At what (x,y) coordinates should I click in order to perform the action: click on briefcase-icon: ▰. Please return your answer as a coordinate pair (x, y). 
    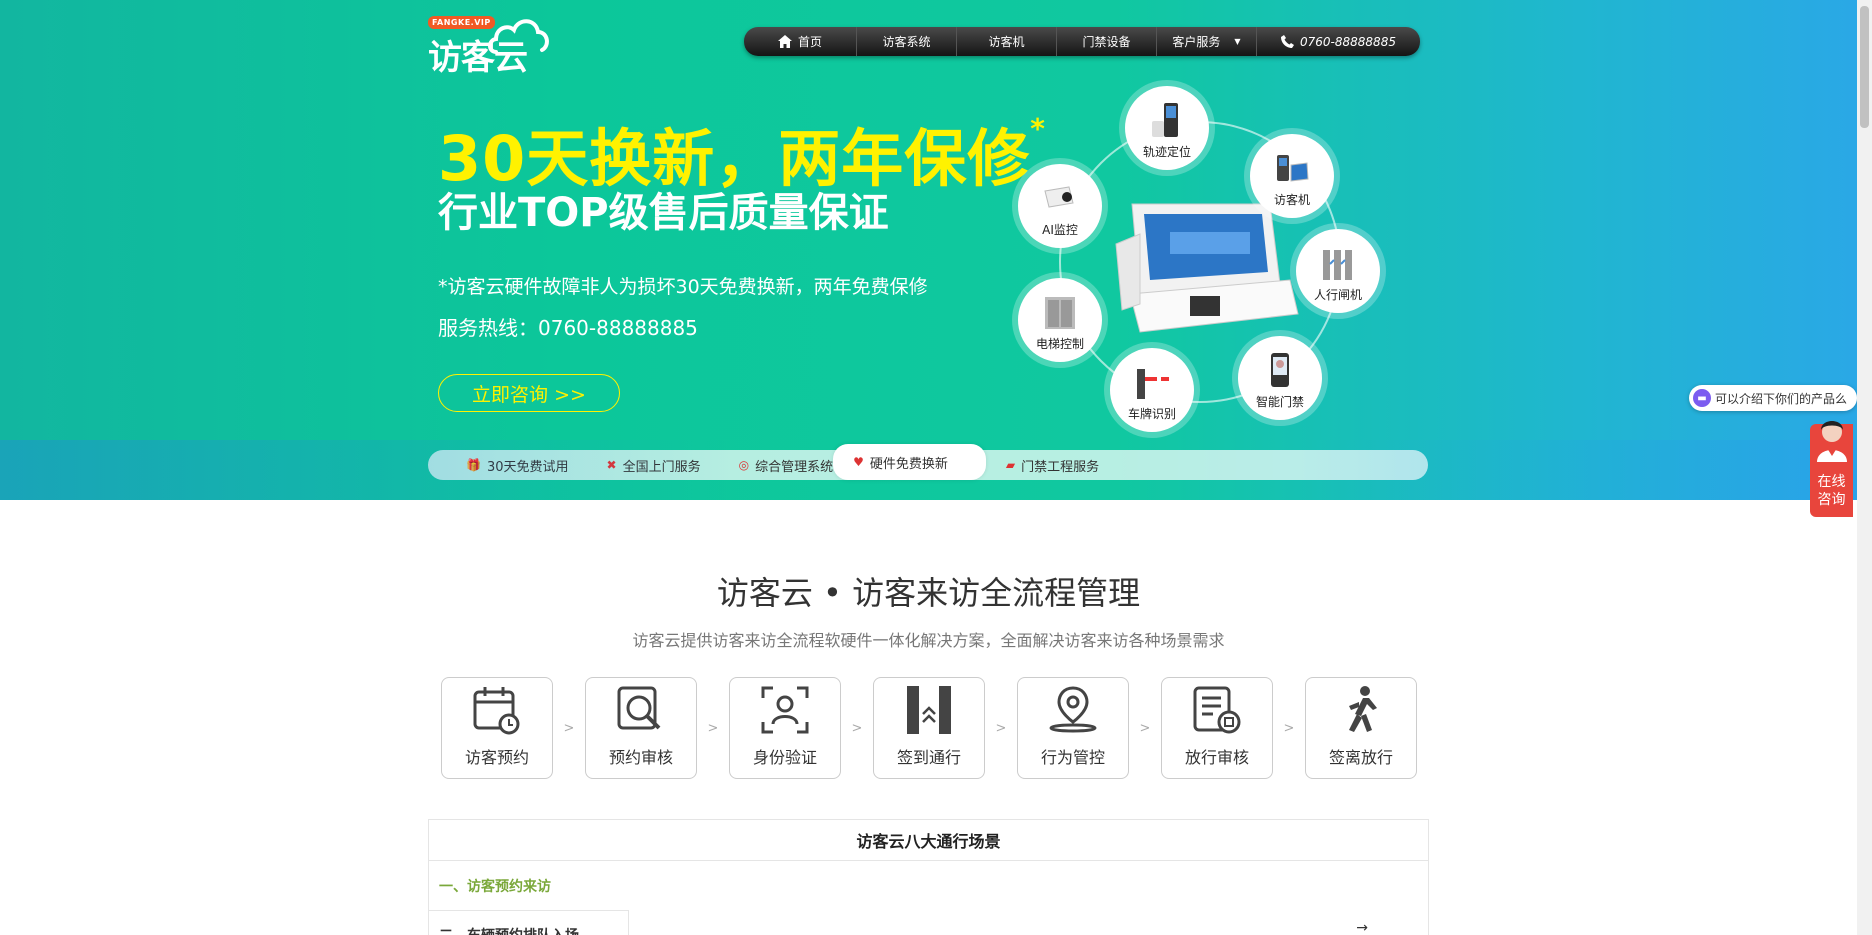
    Looking at the image, I should click on (1010, 465).